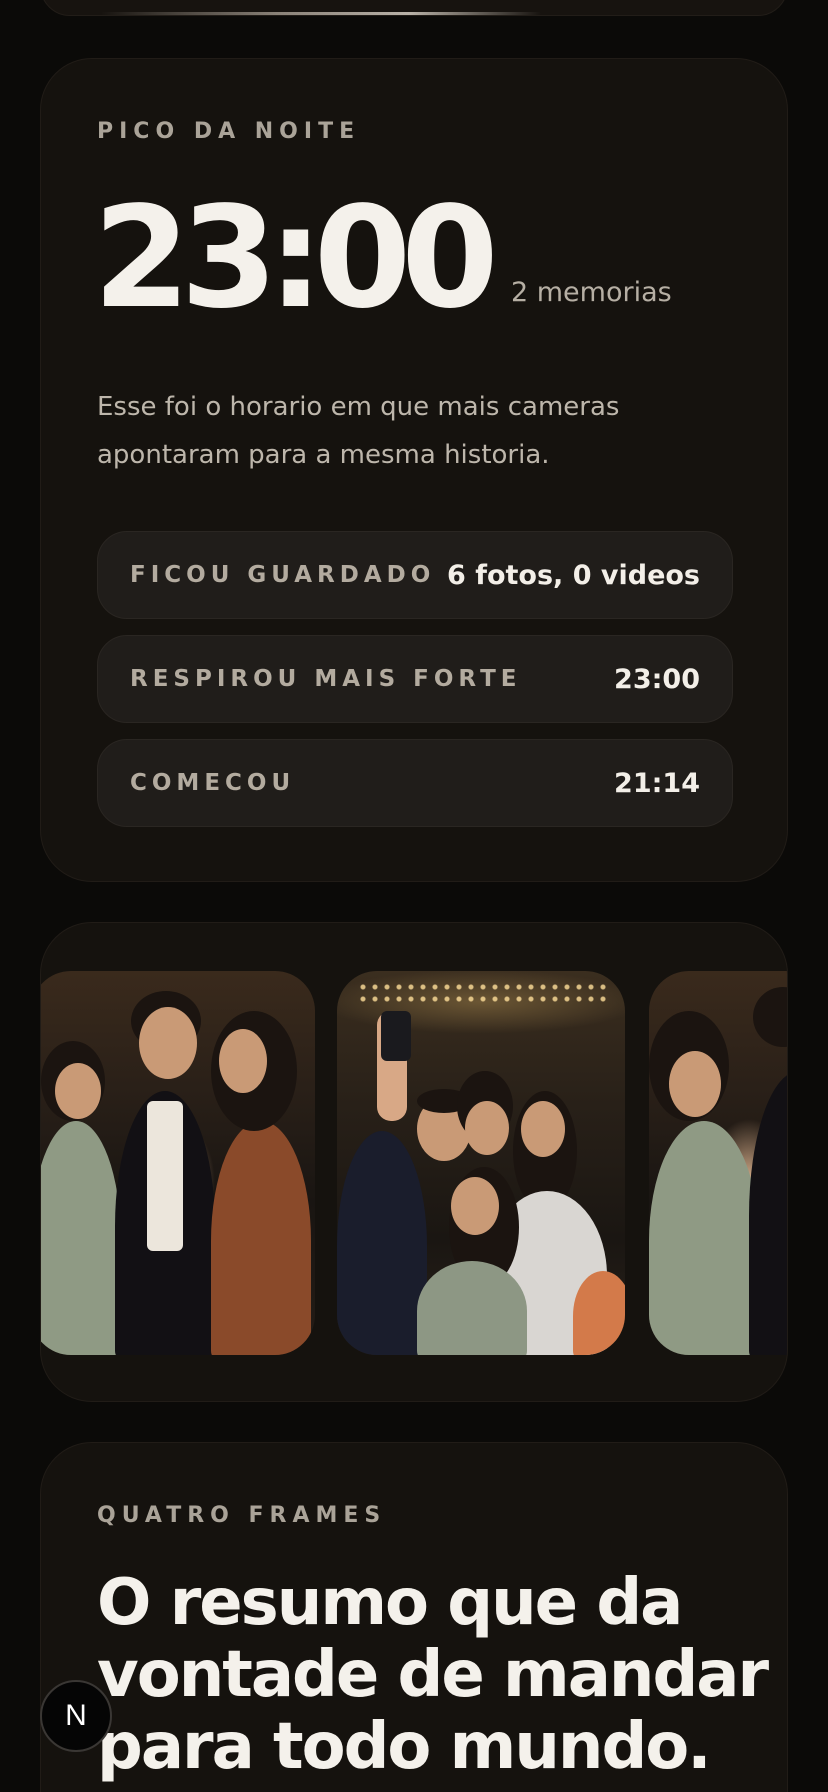  What do you see at coordinates (326, 679) in the screenshot?
I see `stat-label: RESPIROU MAIS FORTE` at bounding box center [326, 679].